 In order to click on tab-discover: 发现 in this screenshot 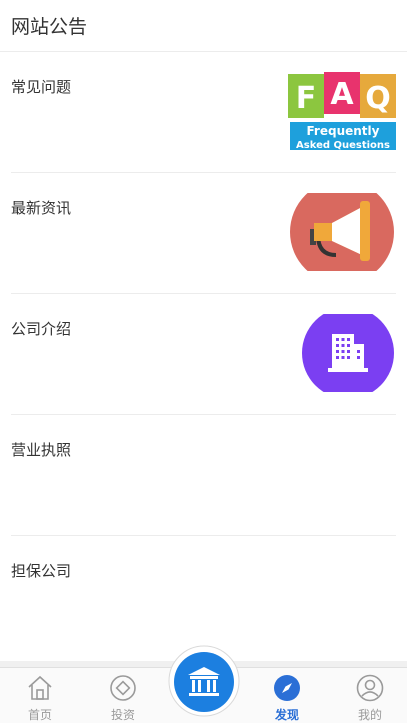, I will do `click(287, 696)`.